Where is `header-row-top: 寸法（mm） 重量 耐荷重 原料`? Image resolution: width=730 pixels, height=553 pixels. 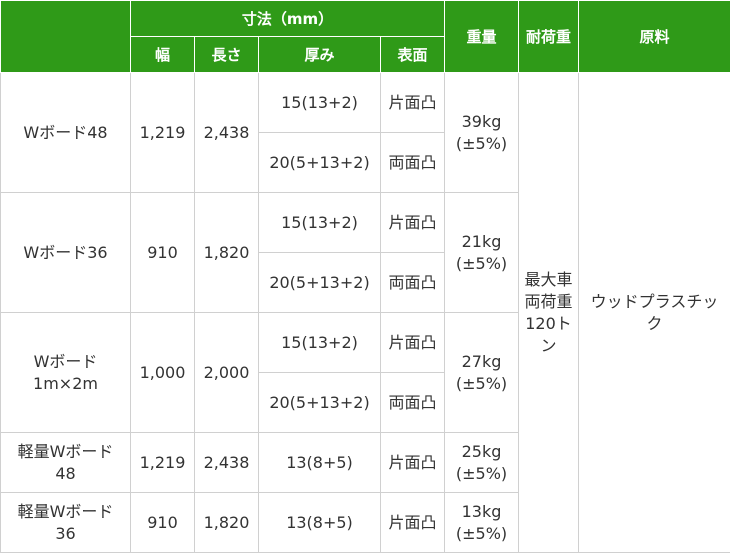 header-row-top: 寸法（mm） 重量 耐荷重 原料 is located at coordinates (365, 19).